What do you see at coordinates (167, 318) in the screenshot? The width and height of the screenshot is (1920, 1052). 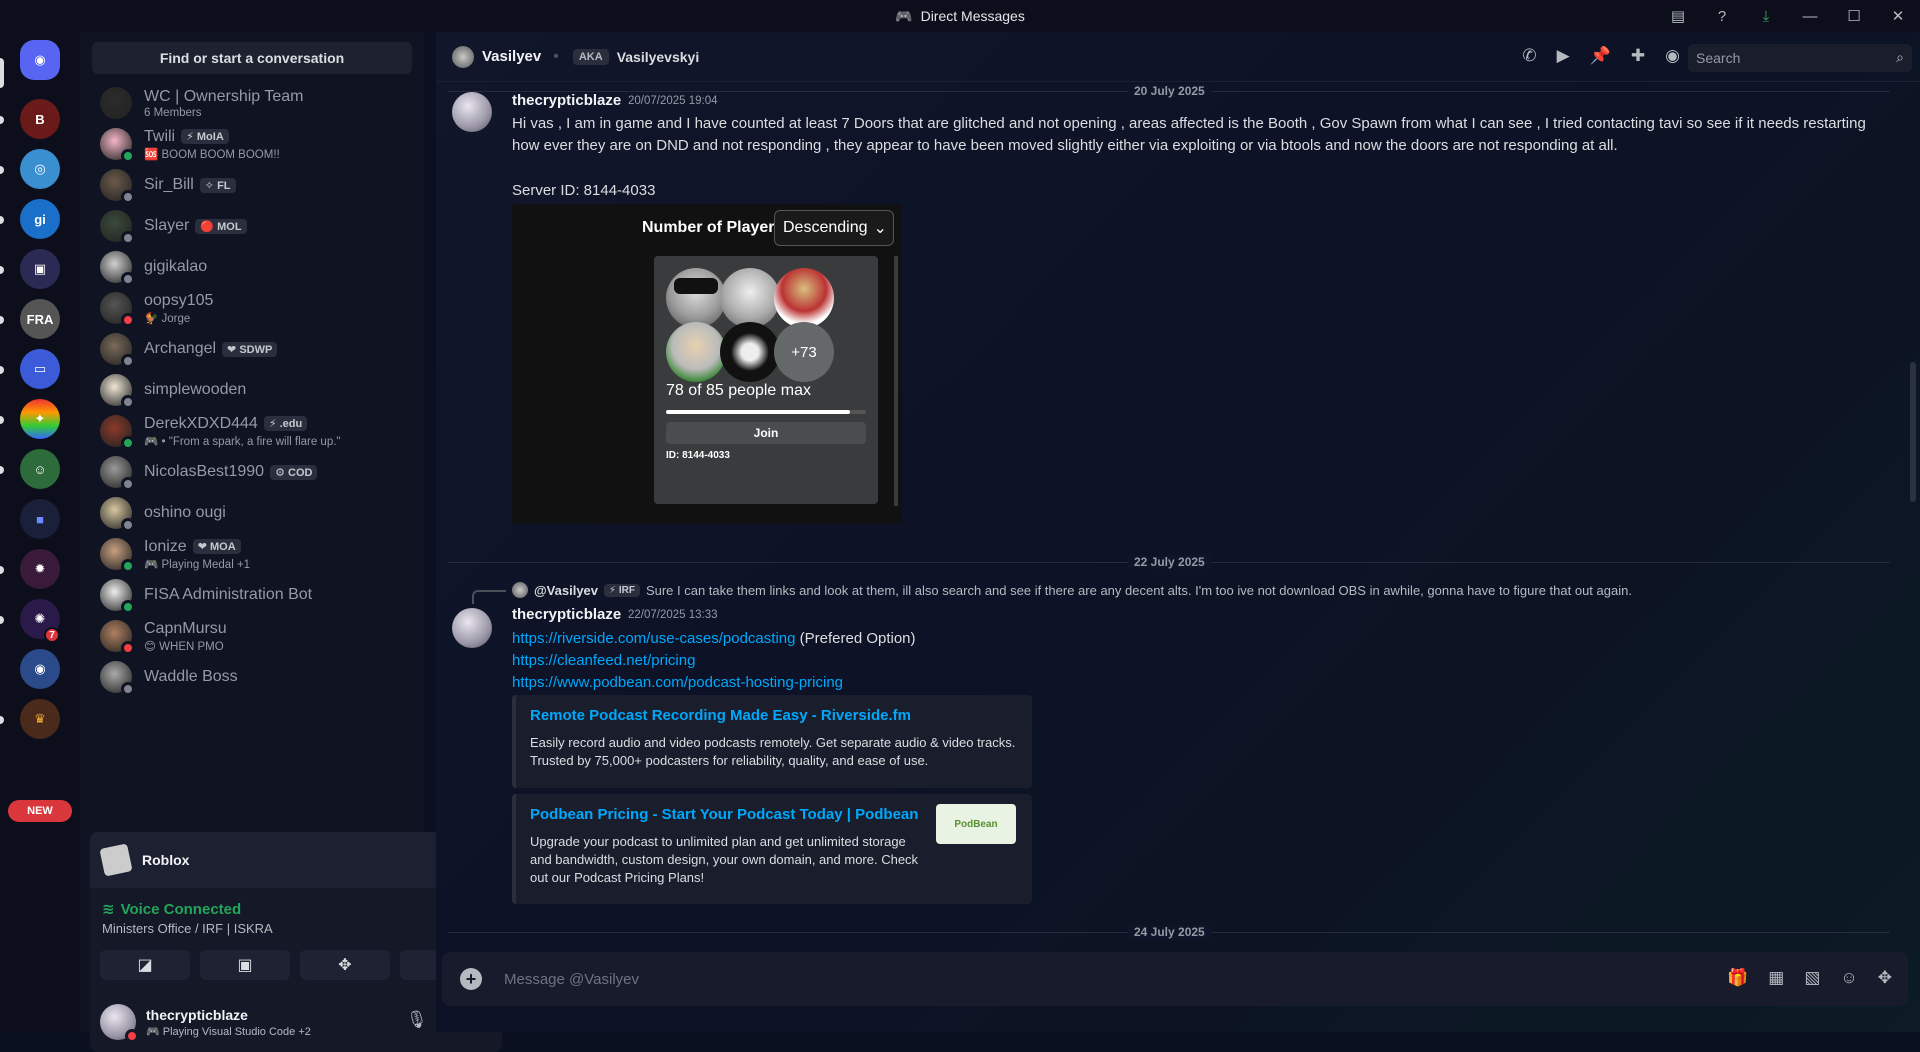 I see `dm-subtext: 🐓 Jorge` at bounding box center [167, 318].